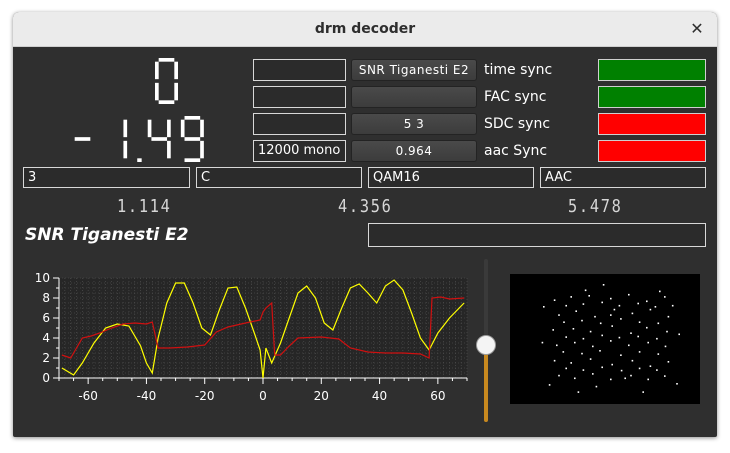 The image size is (730, 453). What do you see at coordinates (365, 29) in the screenshot?
I see `title-bar: drm decoder ✕` at bounding box center [365, 29].